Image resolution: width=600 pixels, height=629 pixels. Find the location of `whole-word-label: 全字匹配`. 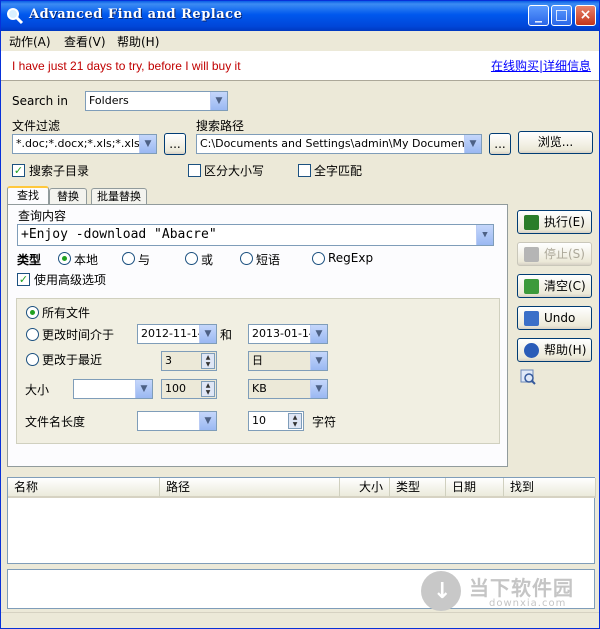

whole-word-label: 全字匹配 is located at coordinates (338, 171).